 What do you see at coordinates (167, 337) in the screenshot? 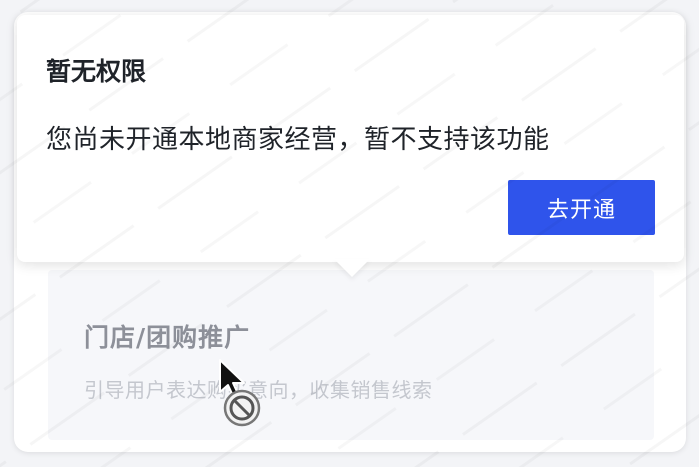
I see `option-title: 门店/团购推广` at bounding box center [167, 337].